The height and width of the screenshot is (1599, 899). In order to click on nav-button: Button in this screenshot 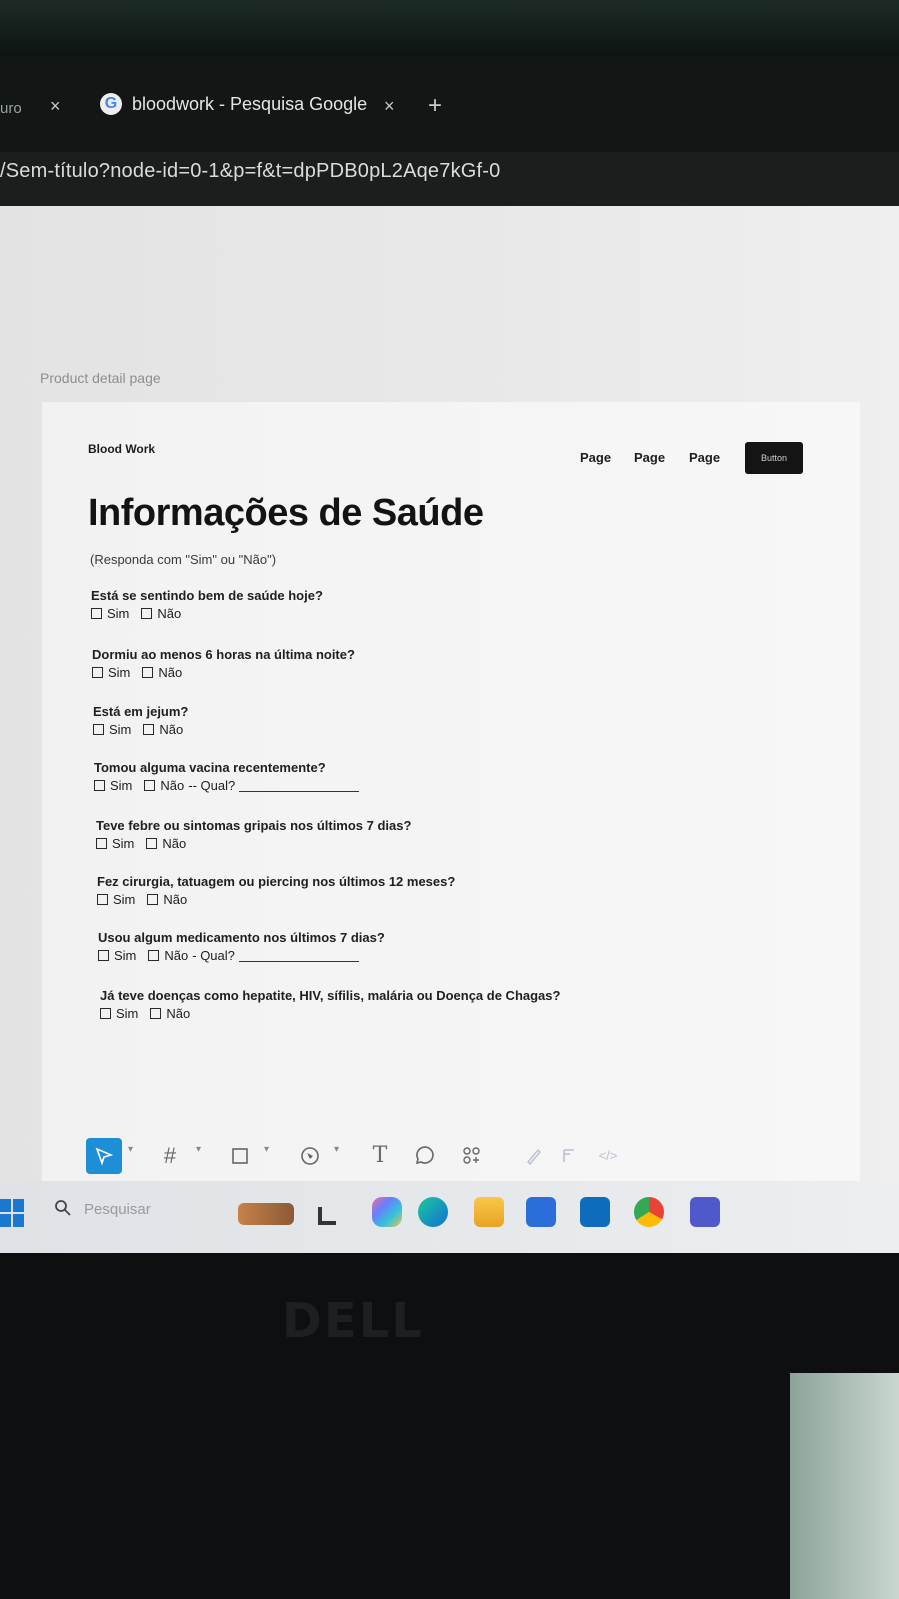, I will do `click(774, 458)`.